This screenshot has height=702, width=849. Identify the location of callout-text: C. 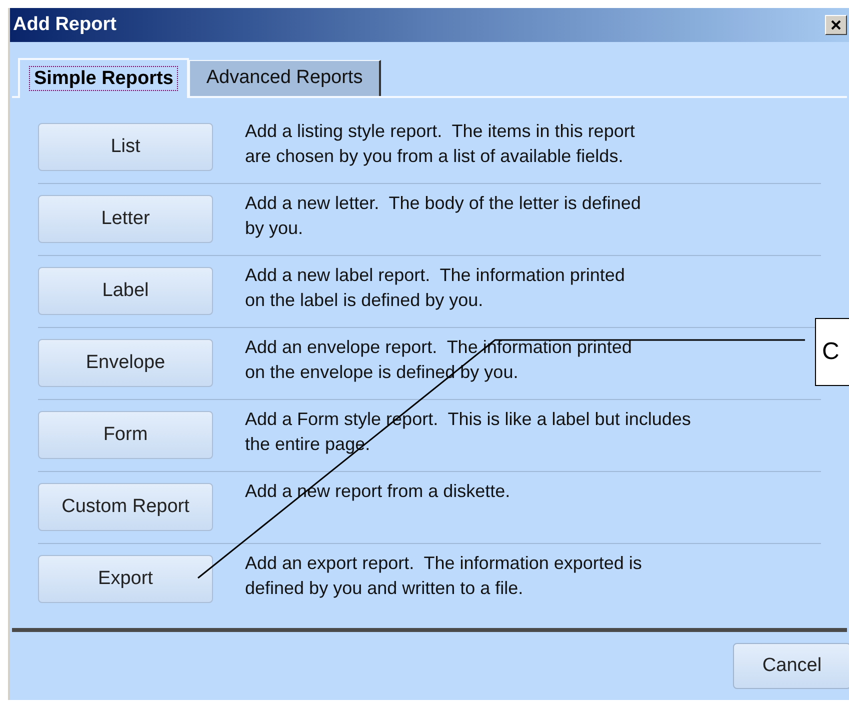
(831, 352).